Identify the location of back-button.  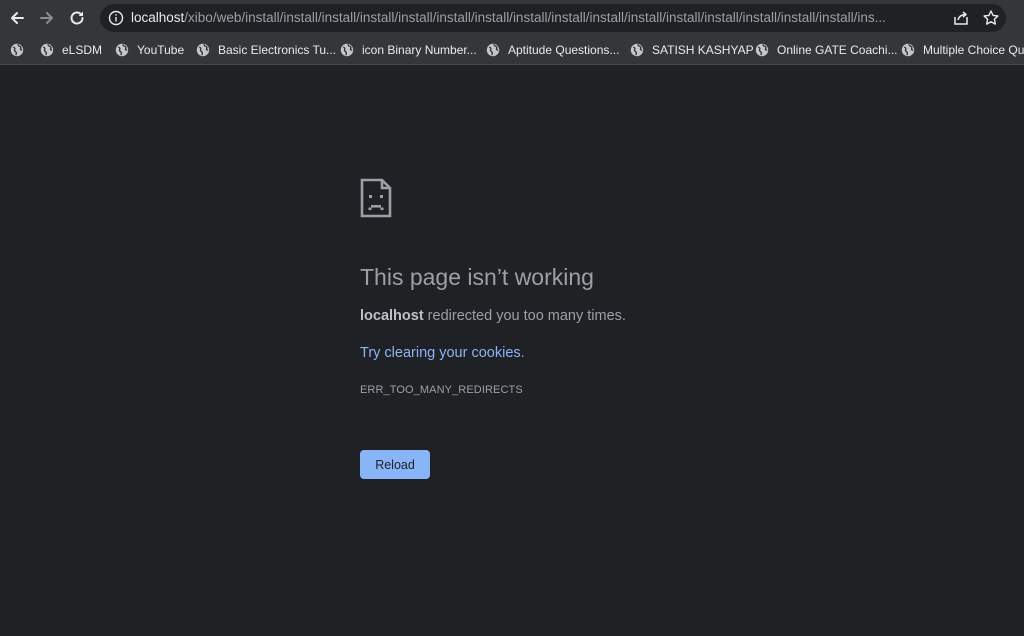
(17, 18).